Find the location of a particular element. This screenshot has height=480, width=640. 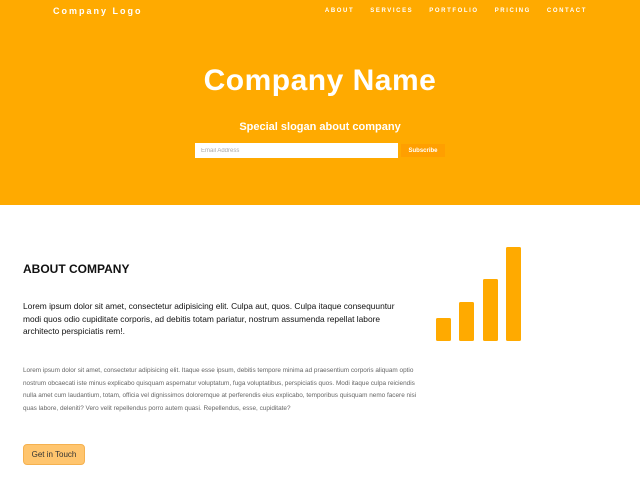

nav-contact: CONTACT is located at coordinates (567, 11).